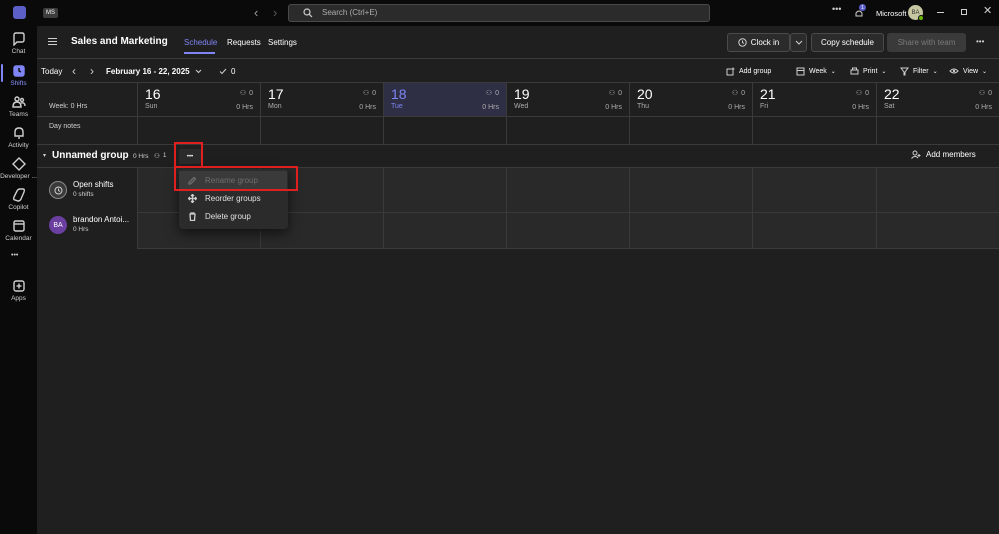 The width and height of the screenshot is (999, 534). Describe the element at coordinates (18, 203) in the screenshot. I see `rail-item-copilot: Copilot` at that location.